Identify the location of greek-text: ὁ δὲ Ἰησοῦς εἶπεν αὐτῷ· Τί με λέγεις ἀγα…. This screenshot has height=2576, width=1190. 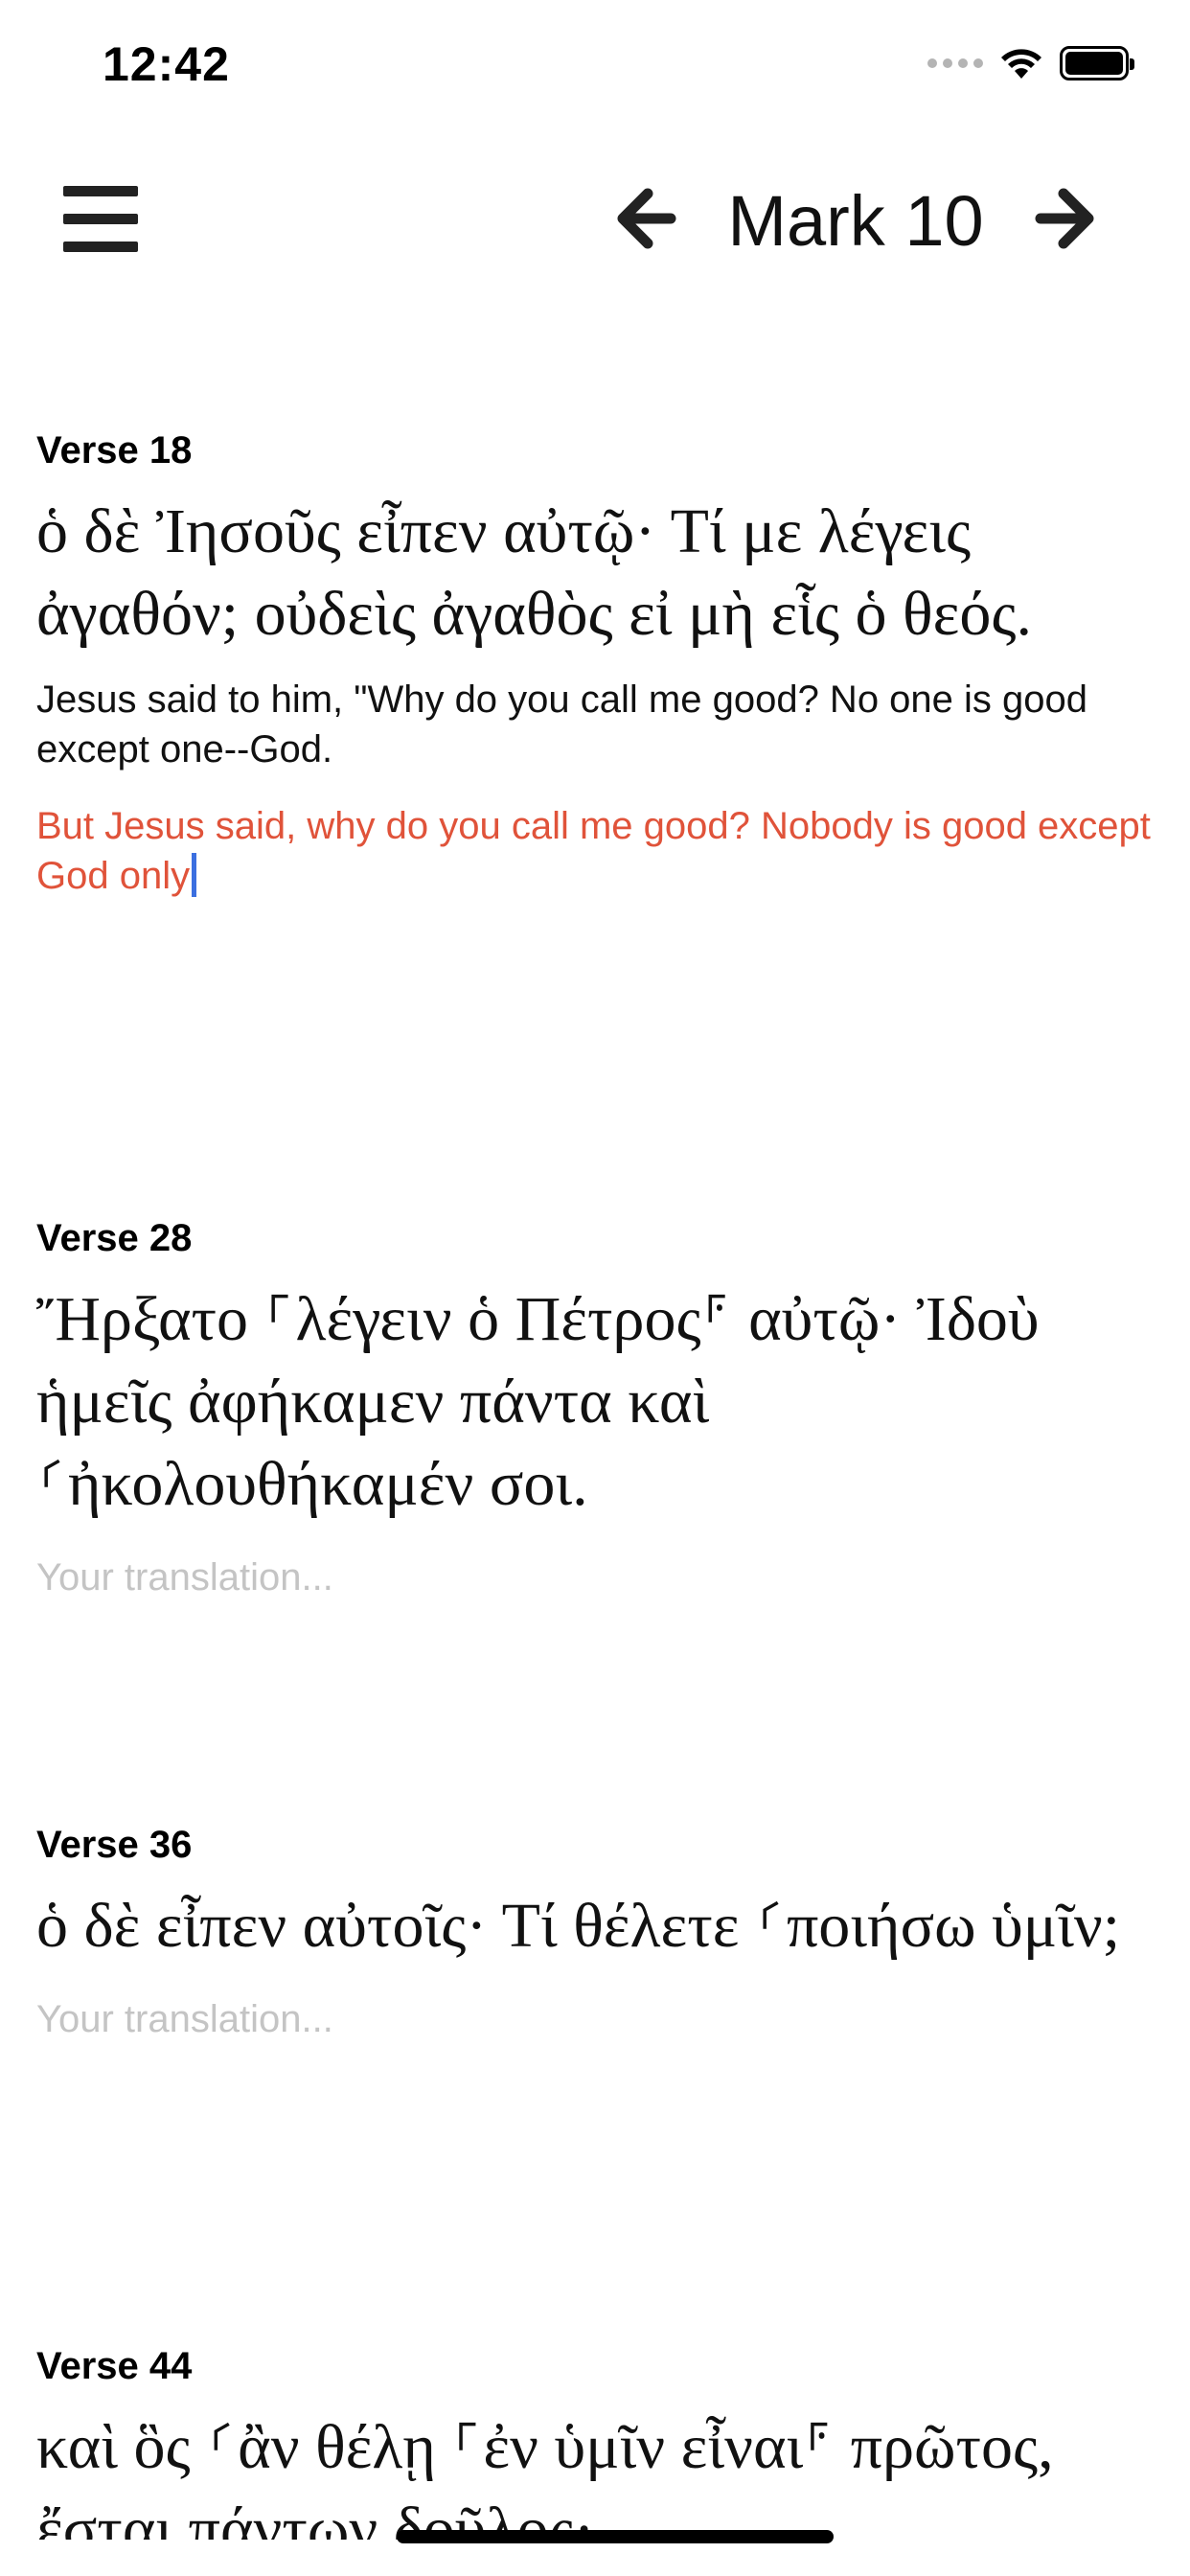
(534, 572).